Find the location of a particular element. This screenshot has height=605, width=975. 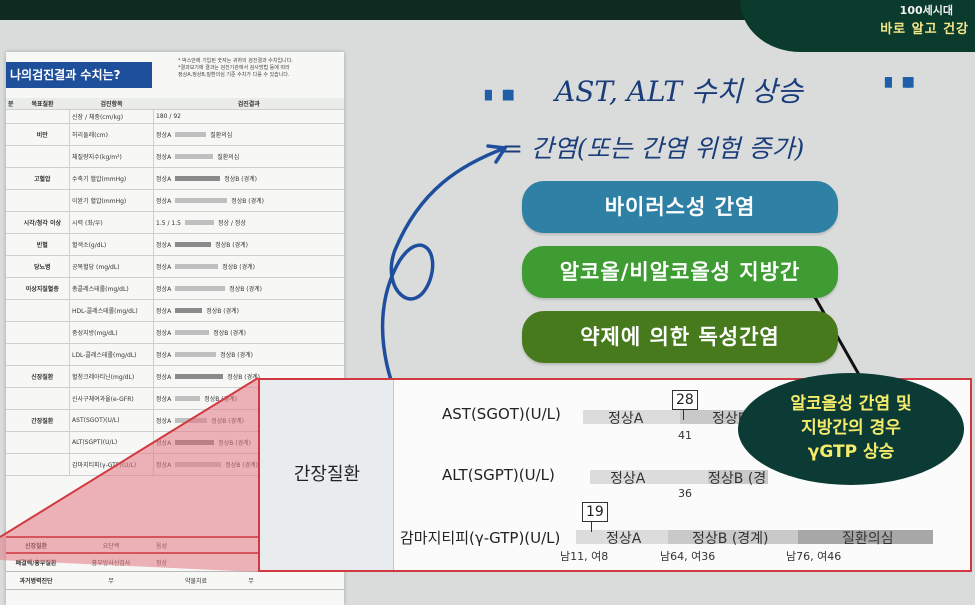

doc-row-item: LDL-콜레스테롤(mg/dL) is located at coordinates (112, 354).